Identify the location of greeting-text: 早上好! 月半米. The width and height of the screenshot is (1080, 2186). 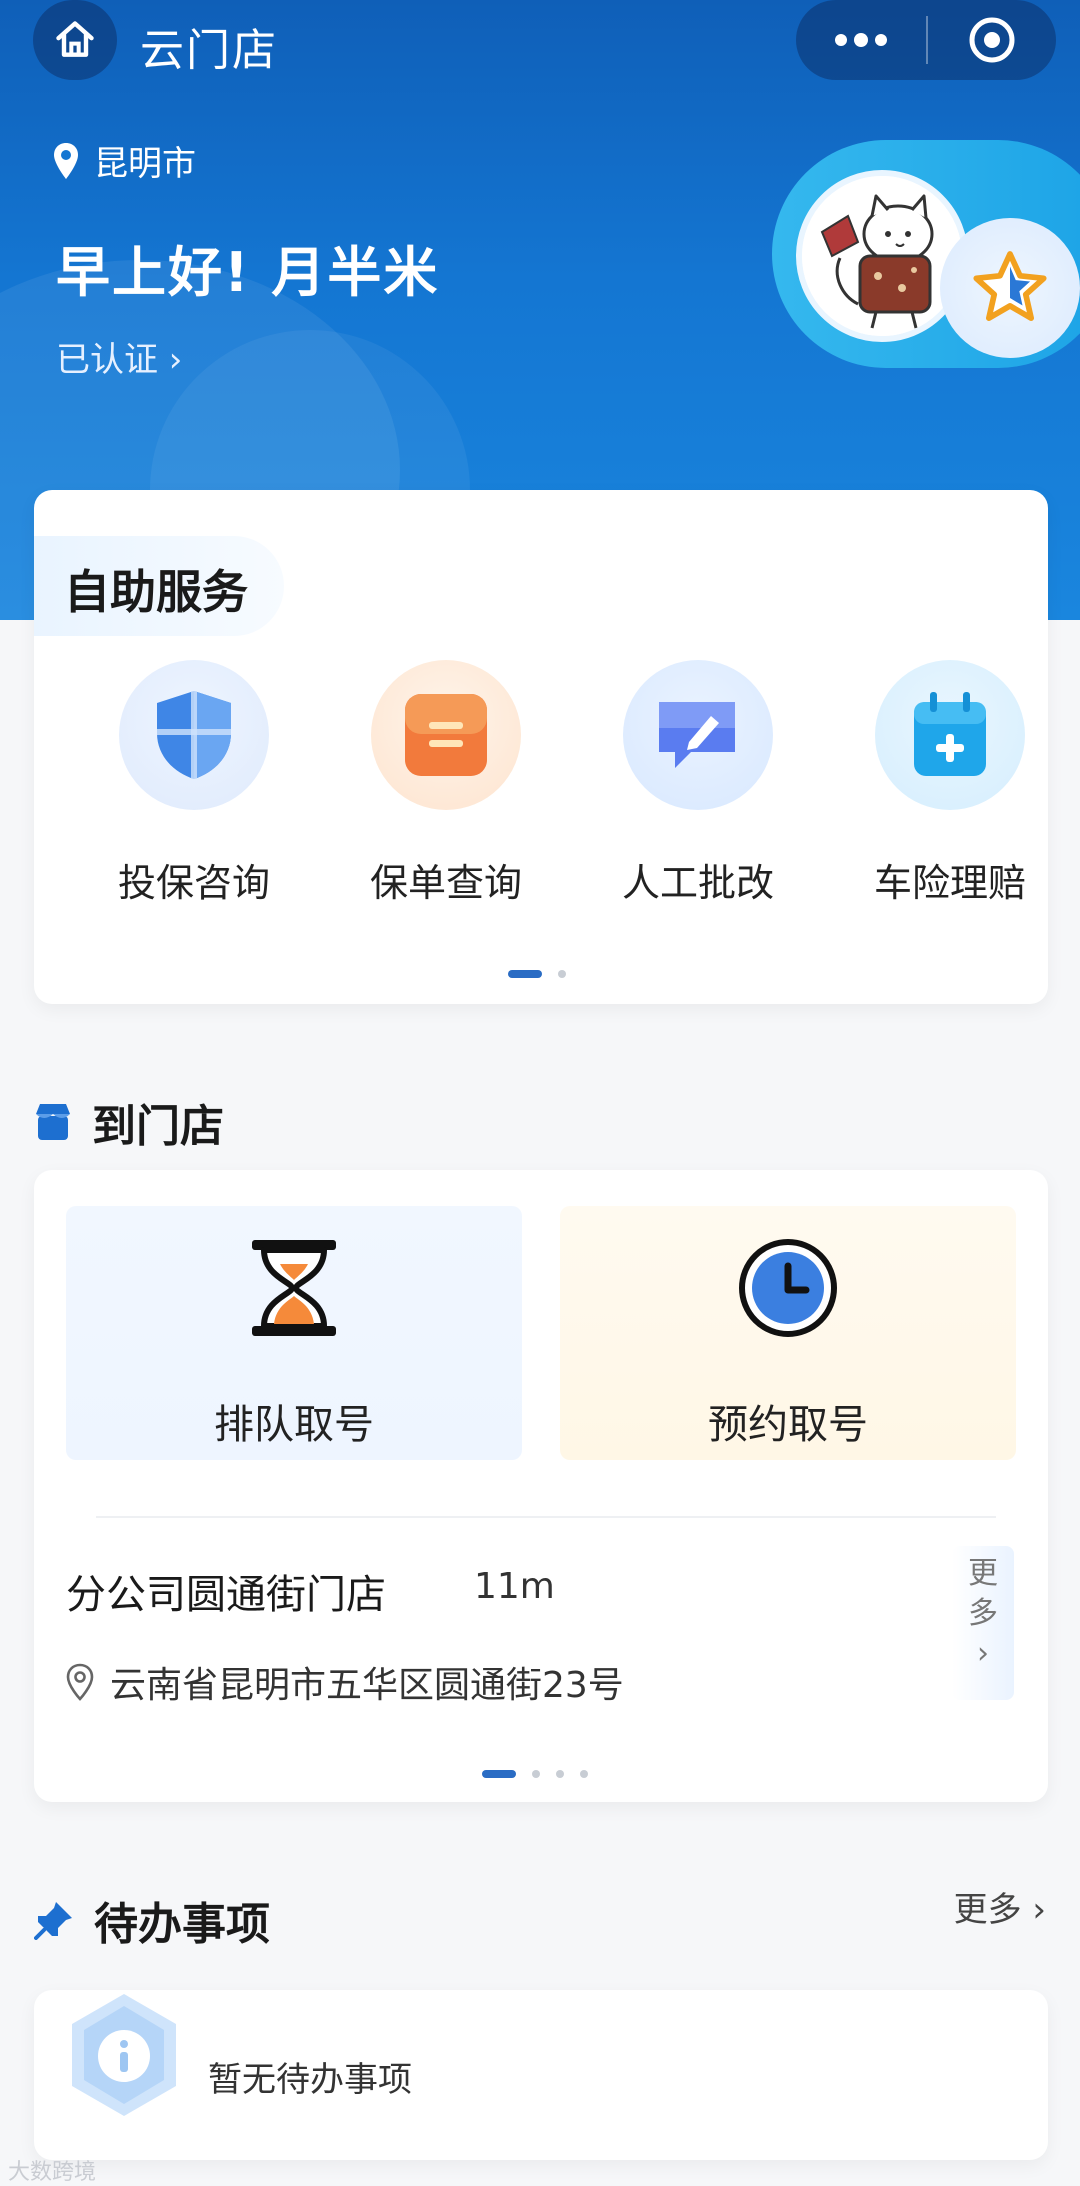
(248, 272).